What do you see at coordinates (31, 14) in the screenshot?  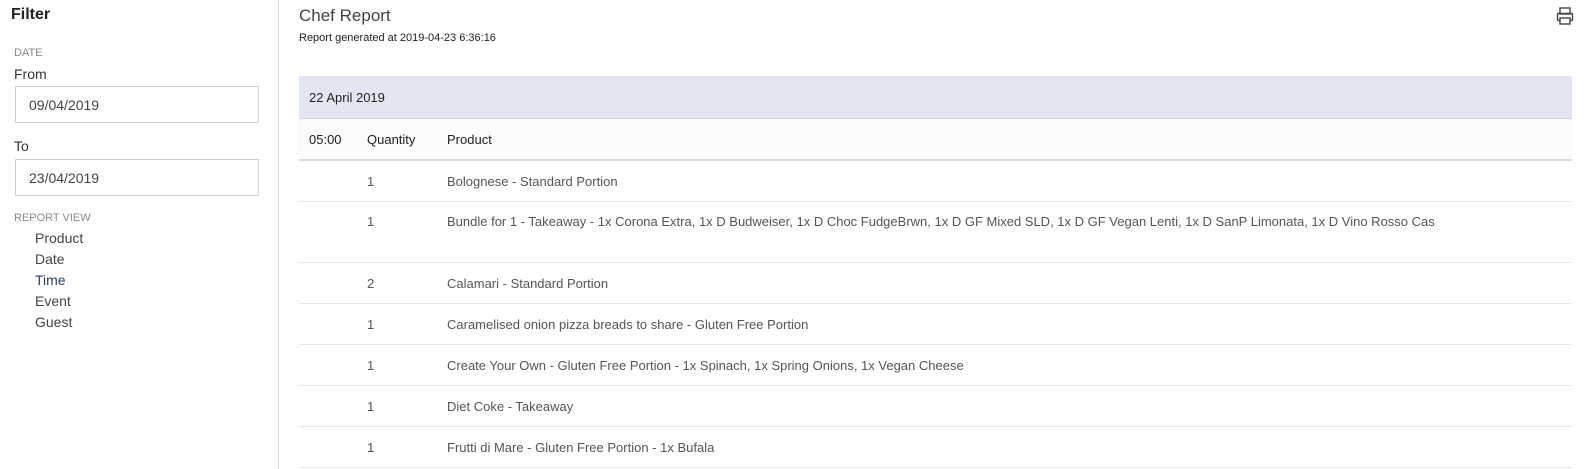 I see `filter-title: Filter` at bounding box center [31, 14].